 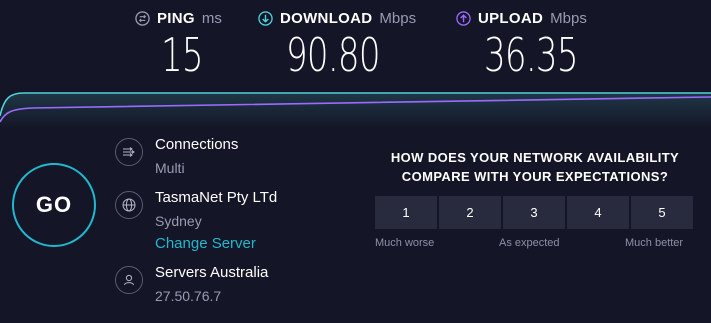 What do you see at coordinates (182, 55) in the screenshot?
I see `ping-value: 15` at bounding box center [182, 55].